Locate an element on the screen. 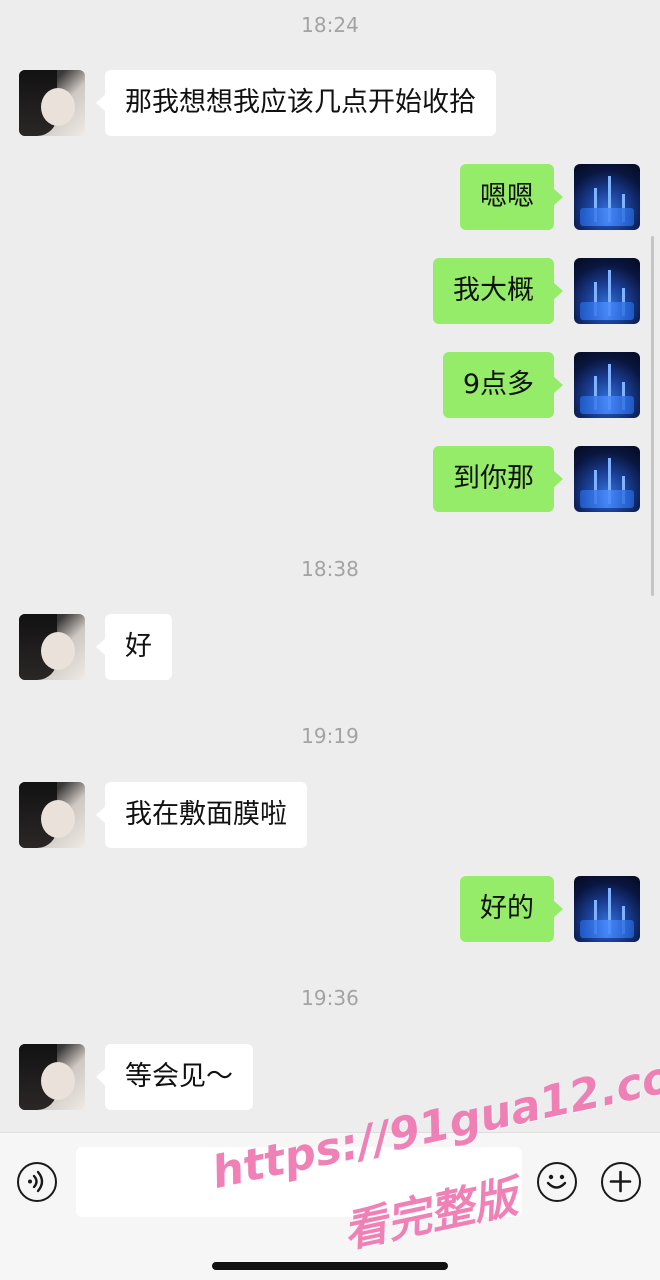  timestamp: 18:24 is located at coordinates (330, 25).